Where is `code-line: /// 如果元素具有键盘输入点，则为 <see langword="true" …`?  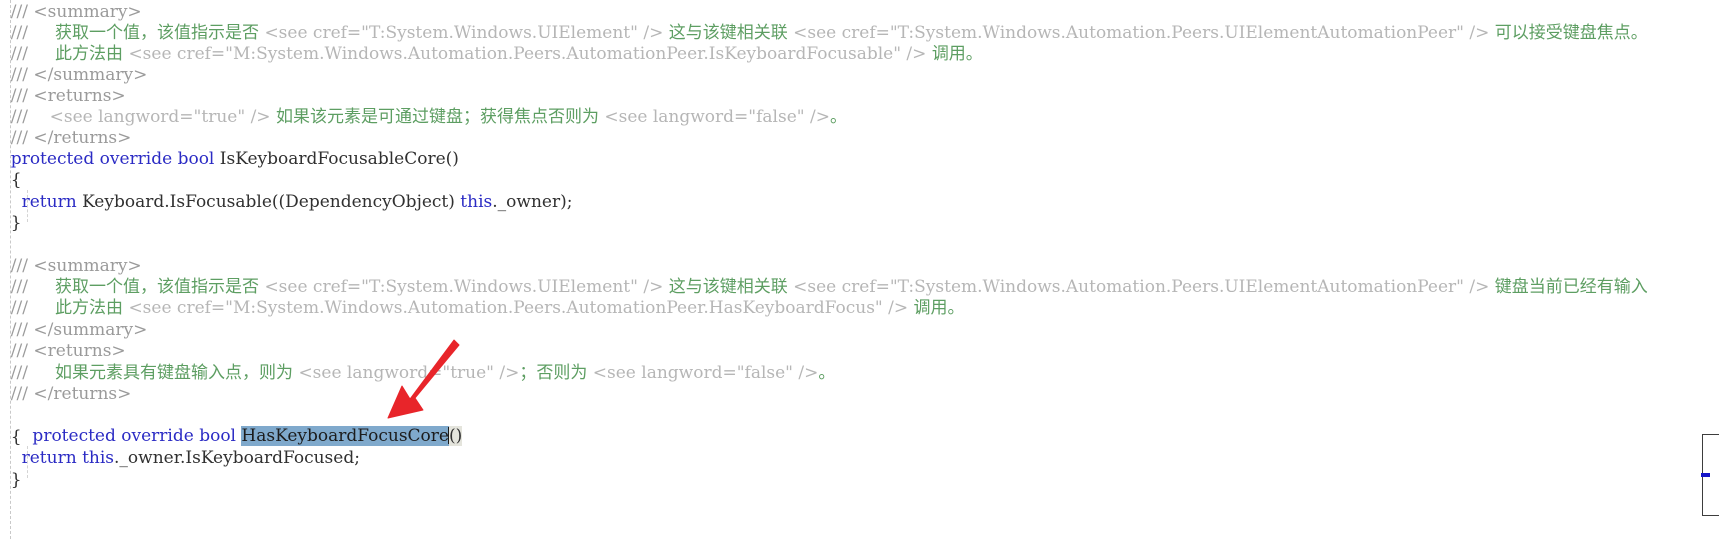 code-line: /// 如果元素具有键盘输入点，则为 <see langword="true" … is located at coordinates (859, 373).